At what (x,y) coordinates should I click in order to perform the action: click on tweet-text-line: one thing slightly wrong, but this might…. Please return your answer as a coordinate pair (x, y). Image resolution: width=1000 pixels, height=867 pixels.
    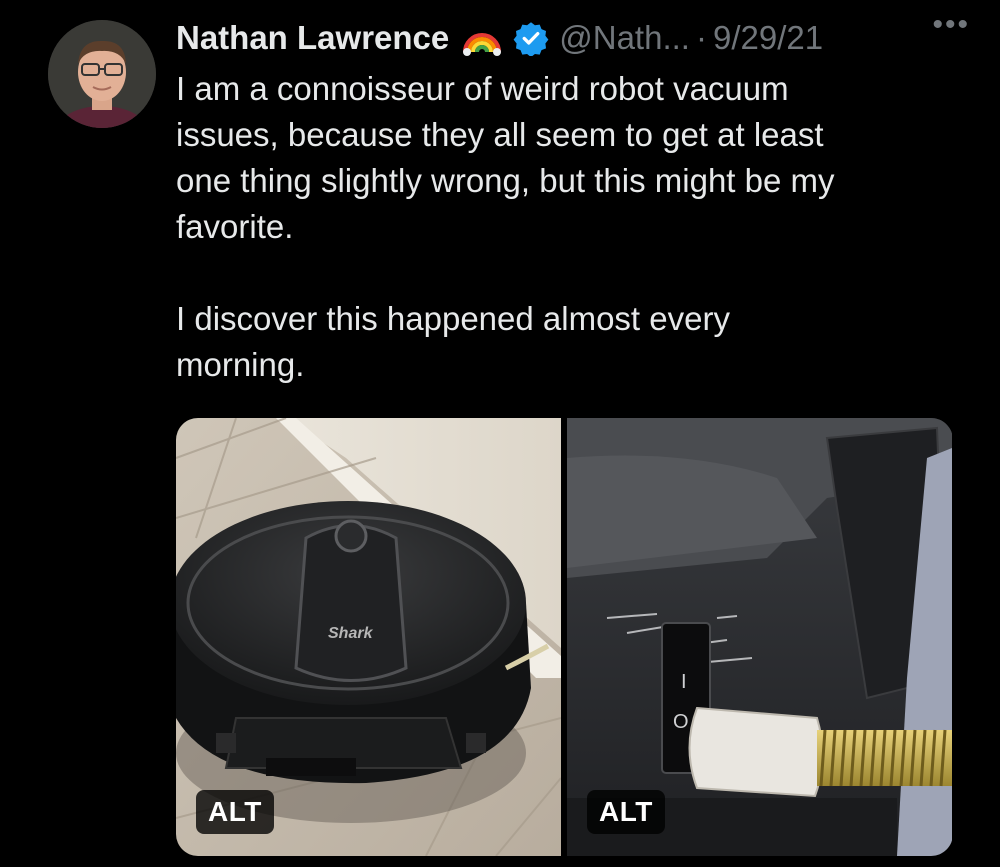
    Looking at the image, I should click on (505, 180).